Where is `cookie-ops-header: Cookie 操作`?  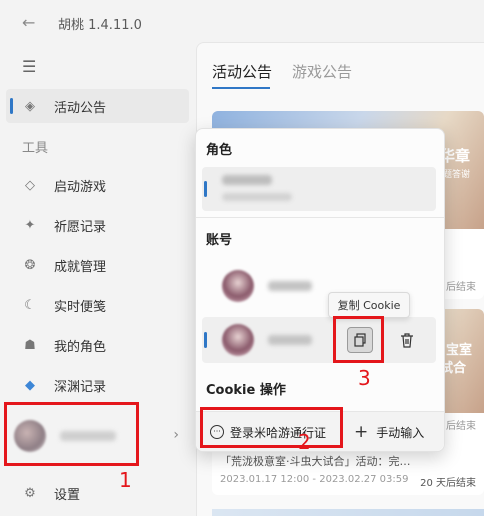
cookie-ops-header: Cookie 操作 is located at coordinates (246, 390).